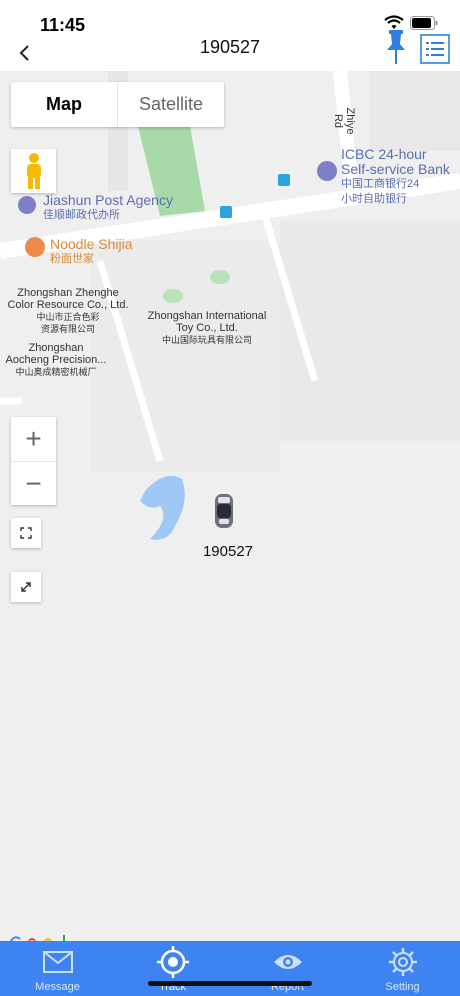  What do you see at coordinates (228, 551) in the screenshot?
I see `vehicle-label: 190527` at bounding box center [228, 551].